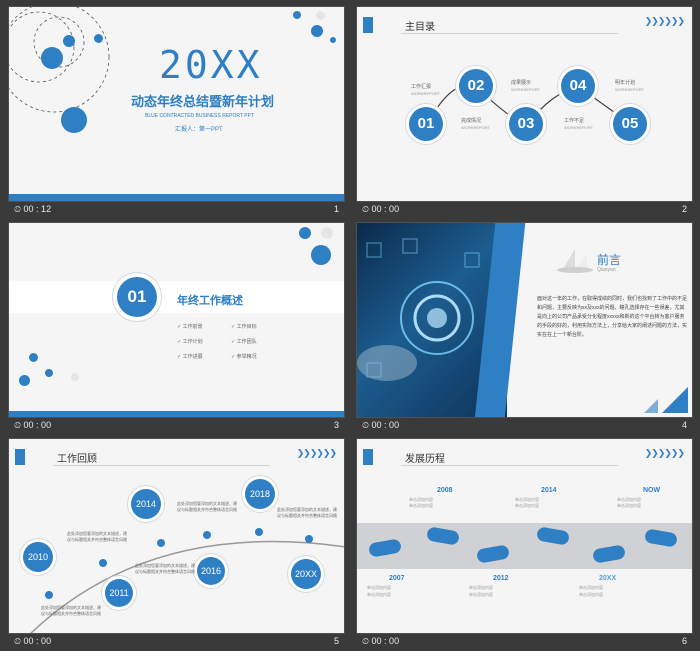 The height and width of the screenshot is (651, 700). Describe the element at coordinates (524, 642) in the screenshot. I see `slide-6-meta: ⏲ 00 : 00 6` at that location.